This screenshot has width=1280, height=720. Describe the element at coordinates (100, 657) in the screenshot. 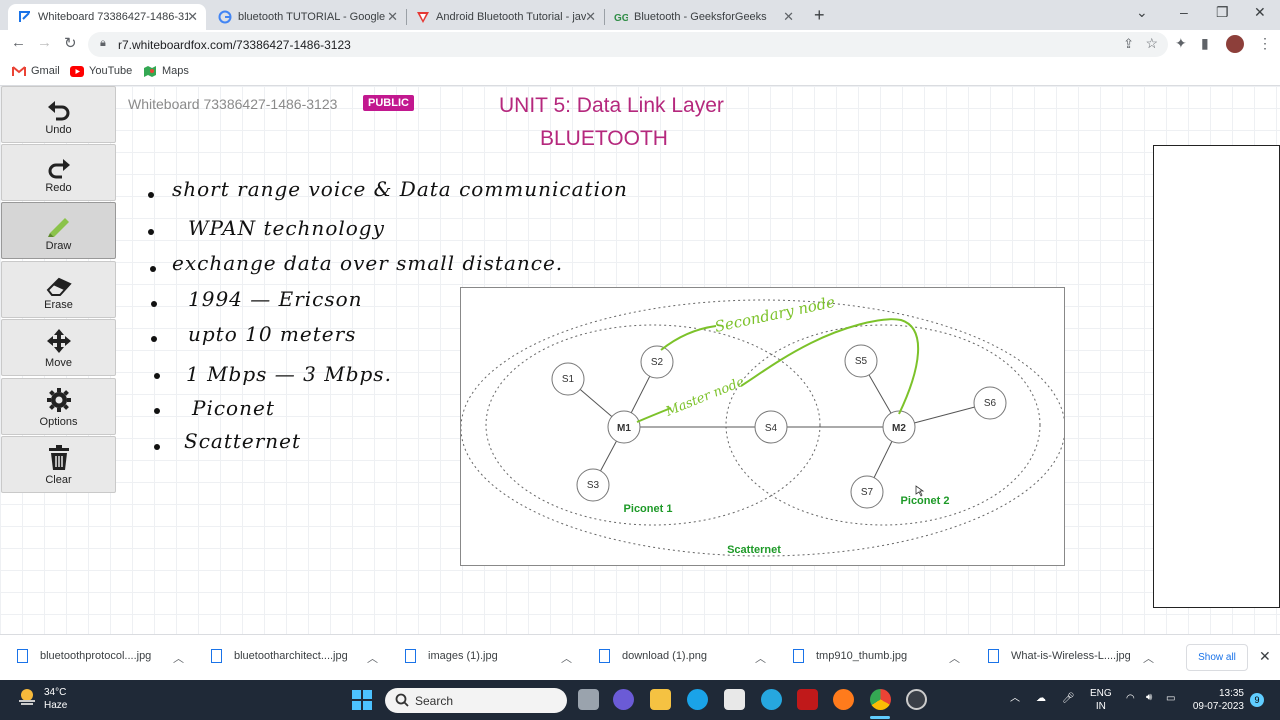

I see `download-item: bluetoothprotocol....jpg ︿` at that location.